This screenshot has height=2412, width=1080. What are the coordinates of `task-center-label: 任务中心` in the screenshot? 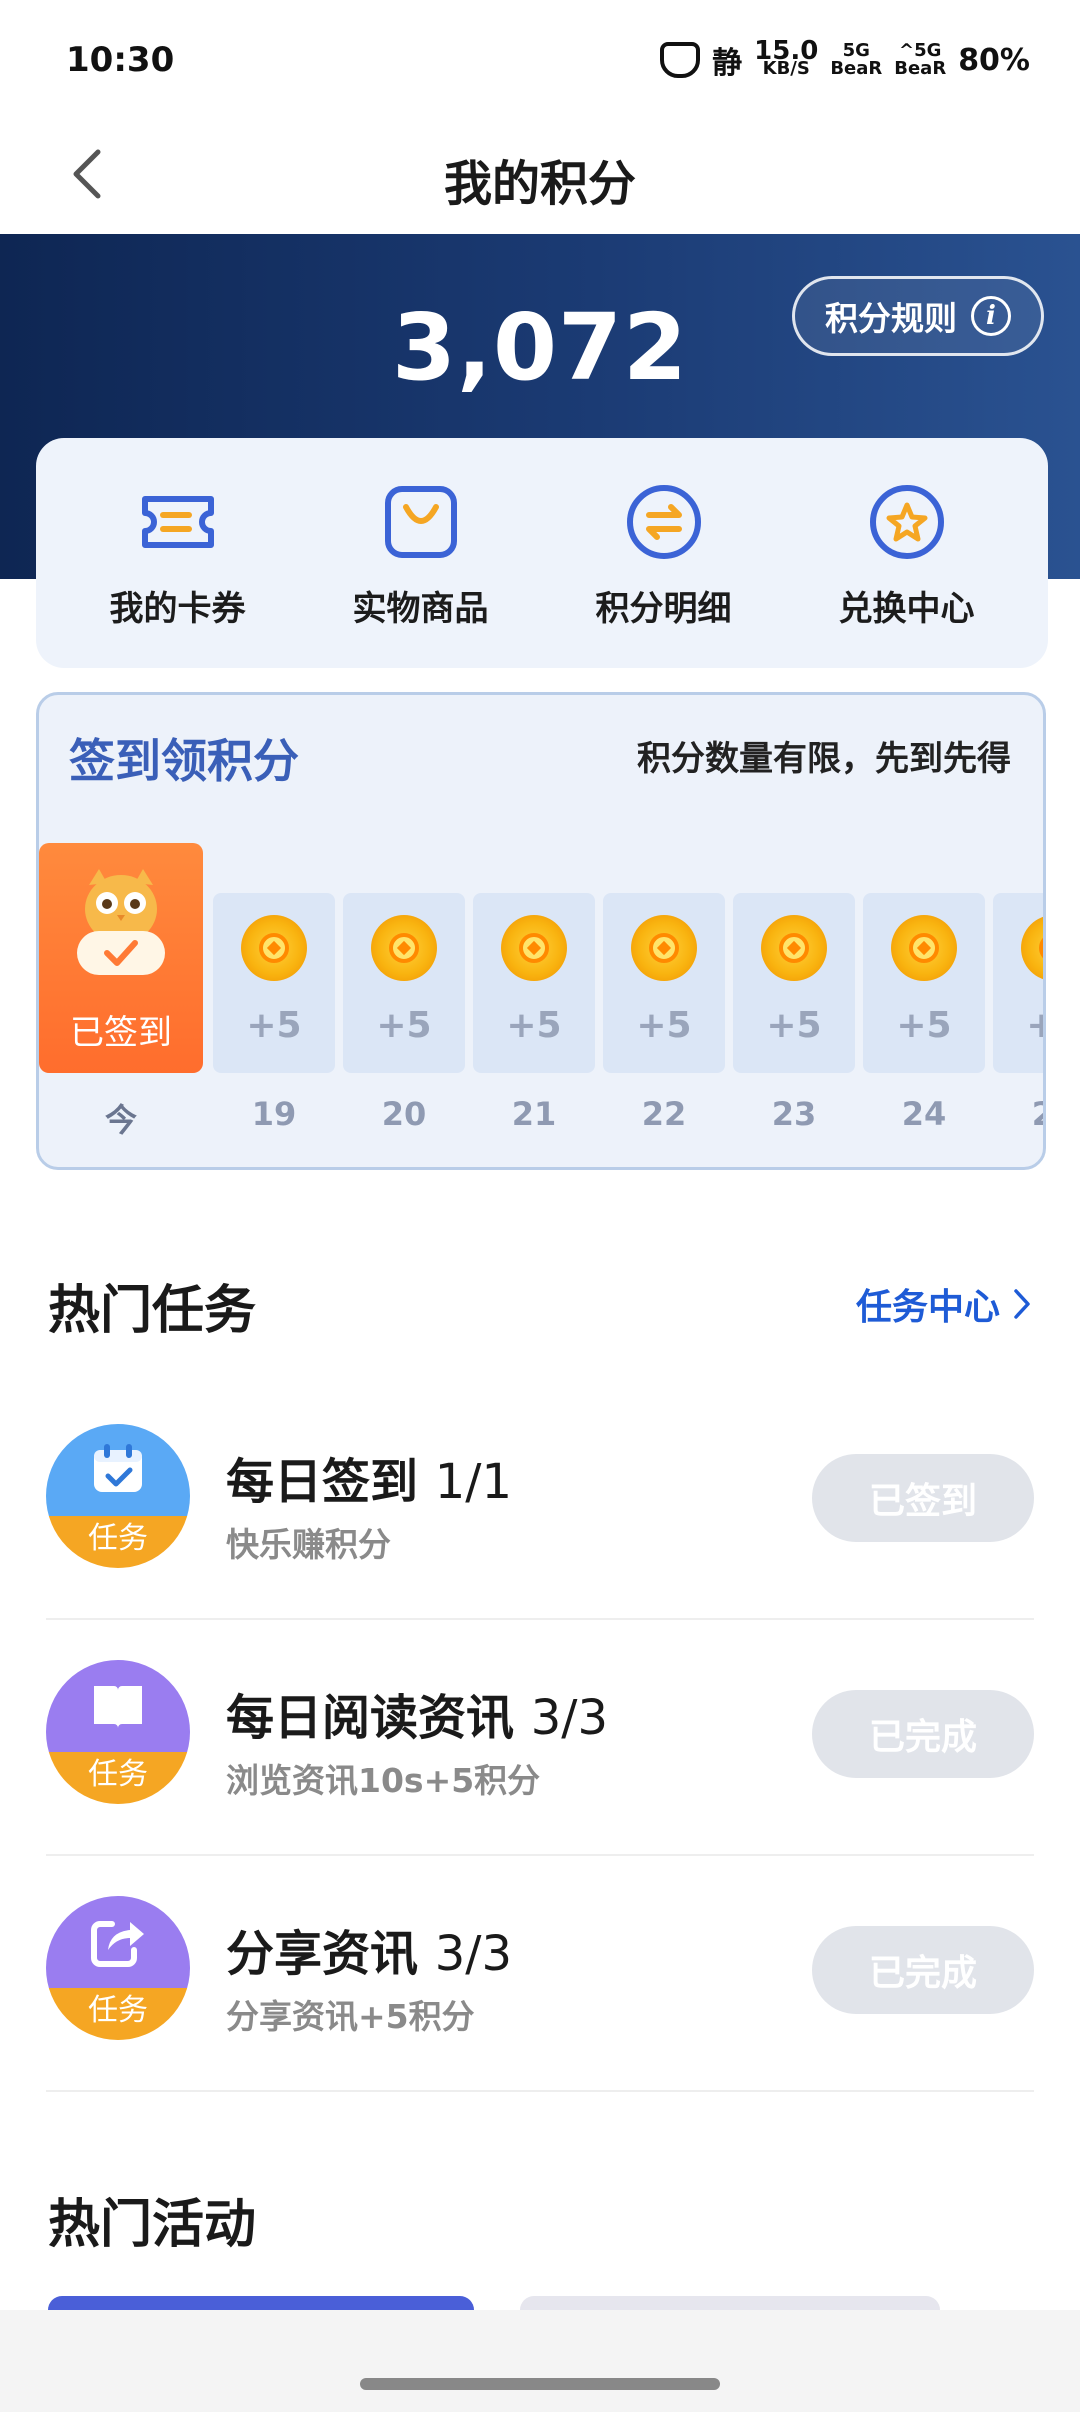 It's located at (927, 1307).